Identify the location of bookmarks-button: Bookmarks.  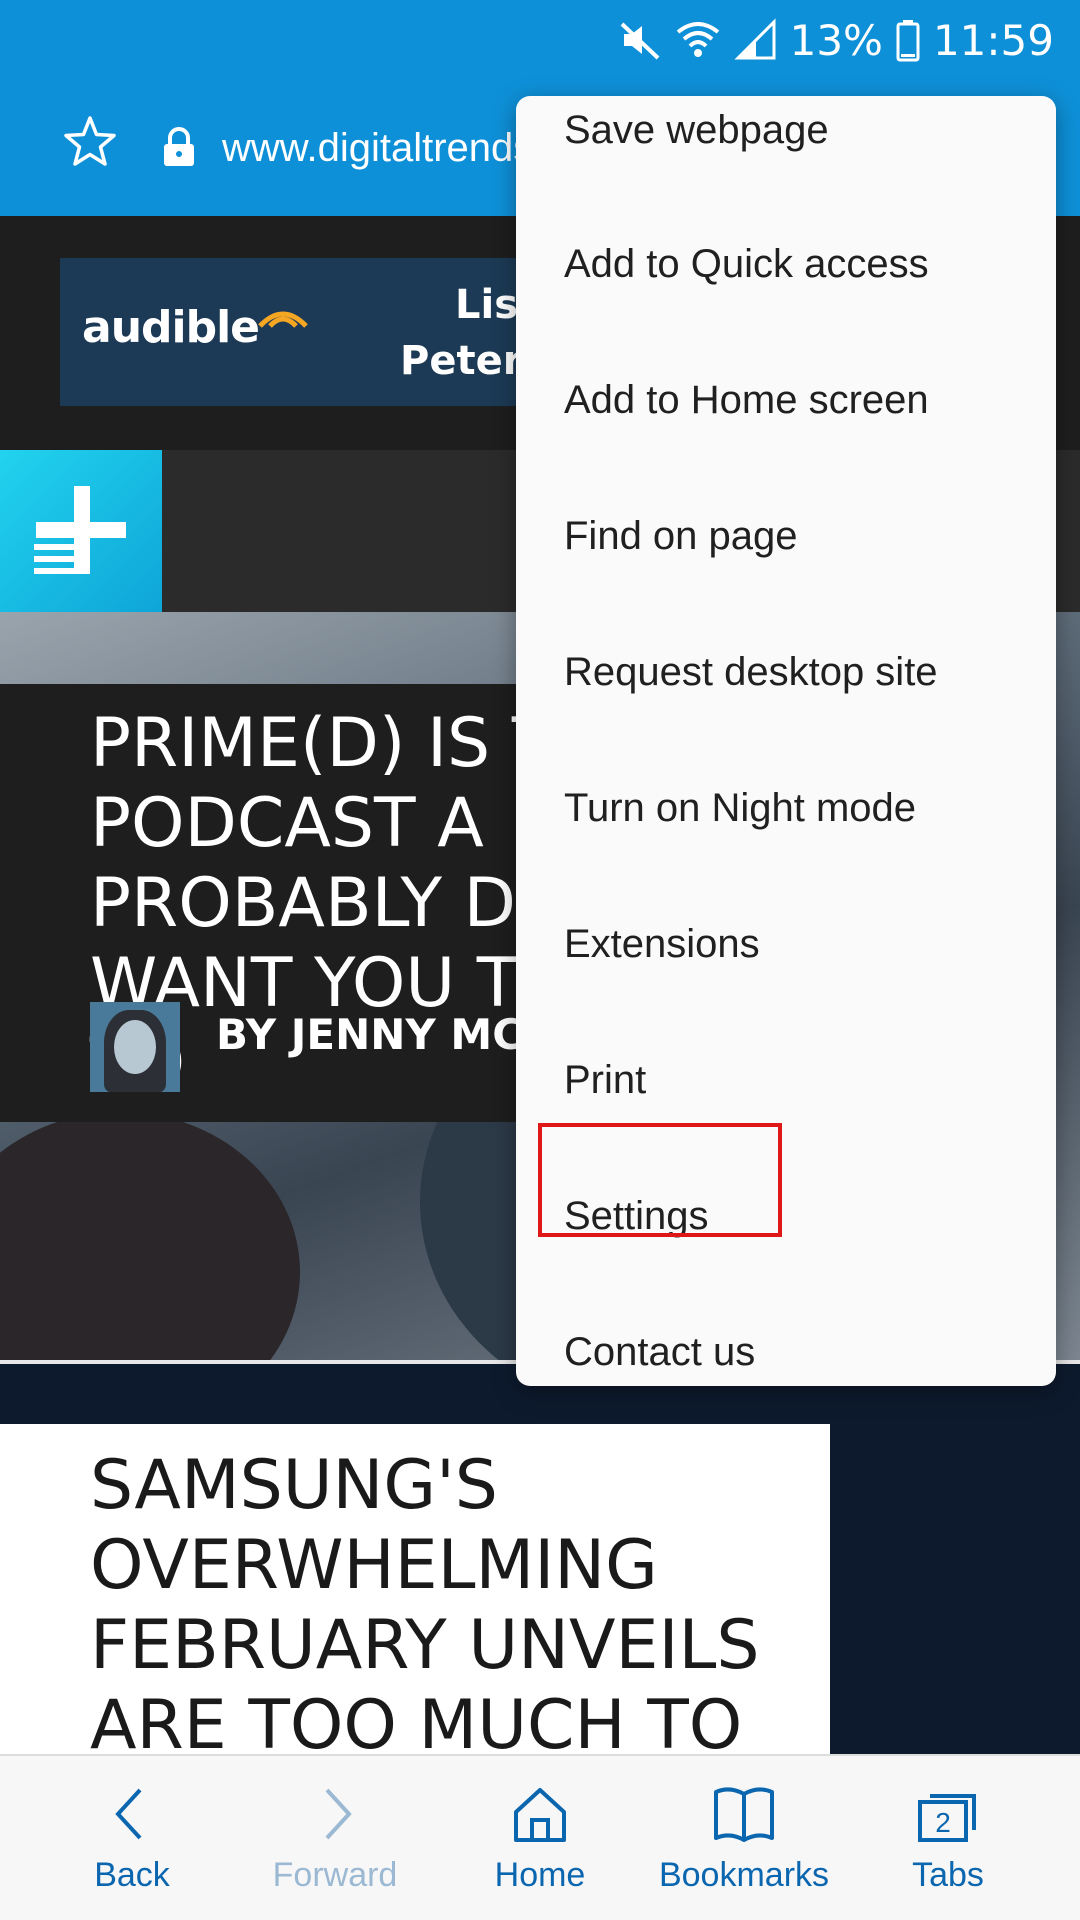
(744, 1838).